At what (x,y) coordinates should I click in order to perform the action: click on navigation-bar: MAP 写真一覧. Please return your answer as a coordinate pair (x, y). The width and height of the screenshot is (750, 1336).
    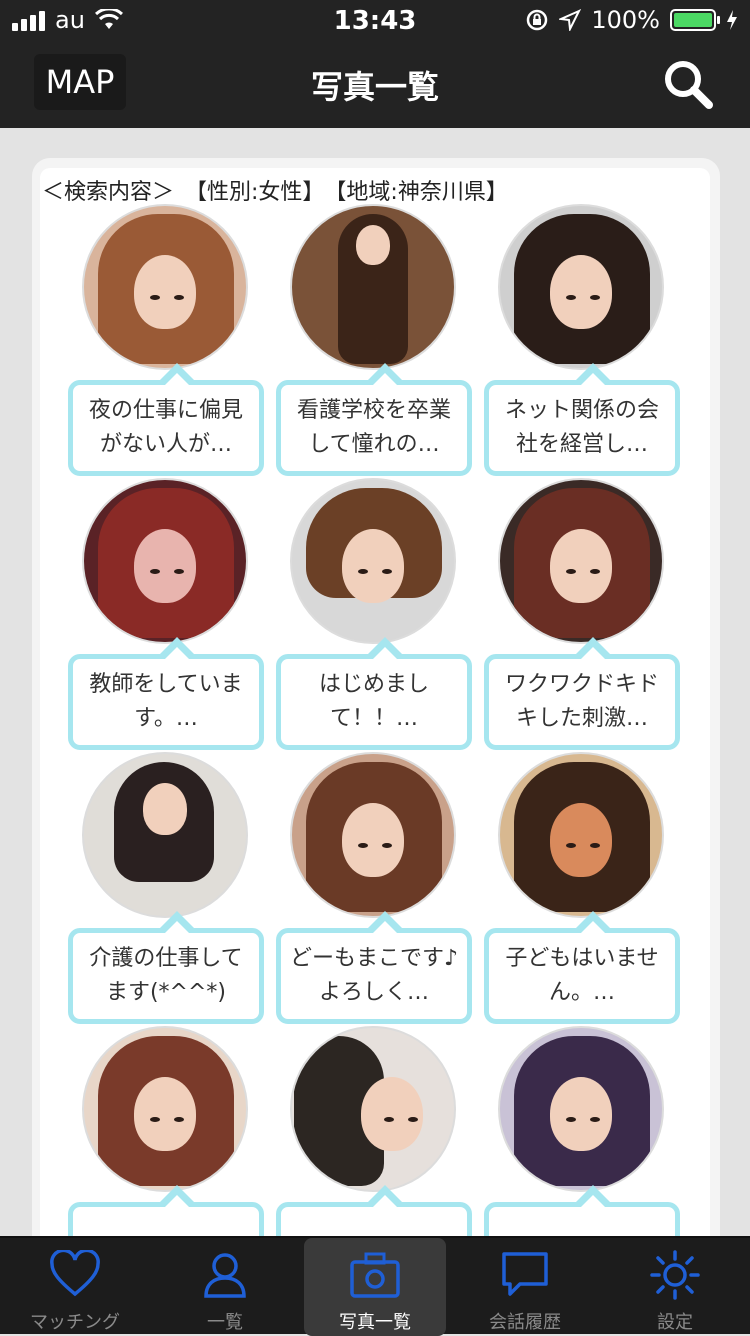
    Looking at the image, I should click on (375, 84).